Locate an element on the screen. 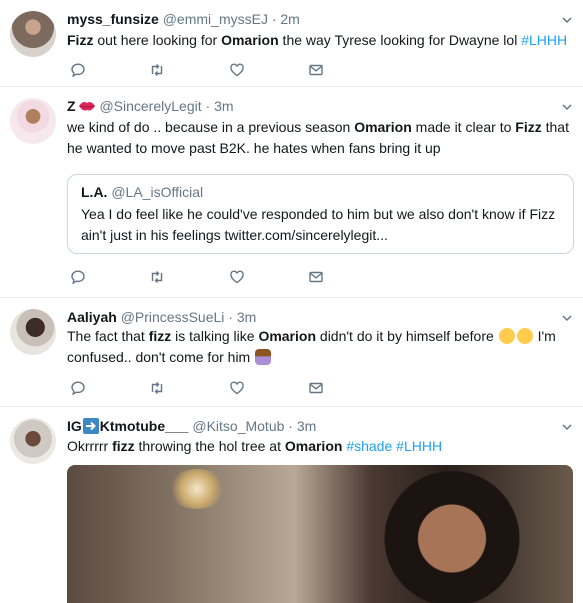 The height and width of the screenshot is (603, 583). hashtag-link: #shade is located at coordinates (369, 446).